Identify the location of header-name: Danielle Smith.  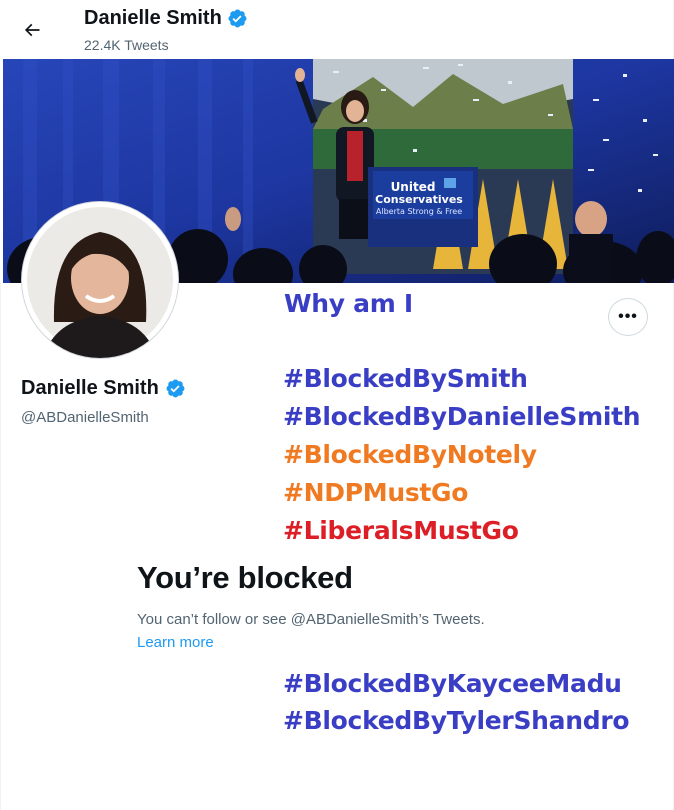
(153, 18).